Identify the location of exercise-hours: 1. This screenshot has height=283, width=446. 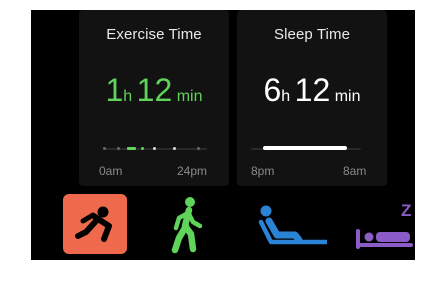
(114, 90).